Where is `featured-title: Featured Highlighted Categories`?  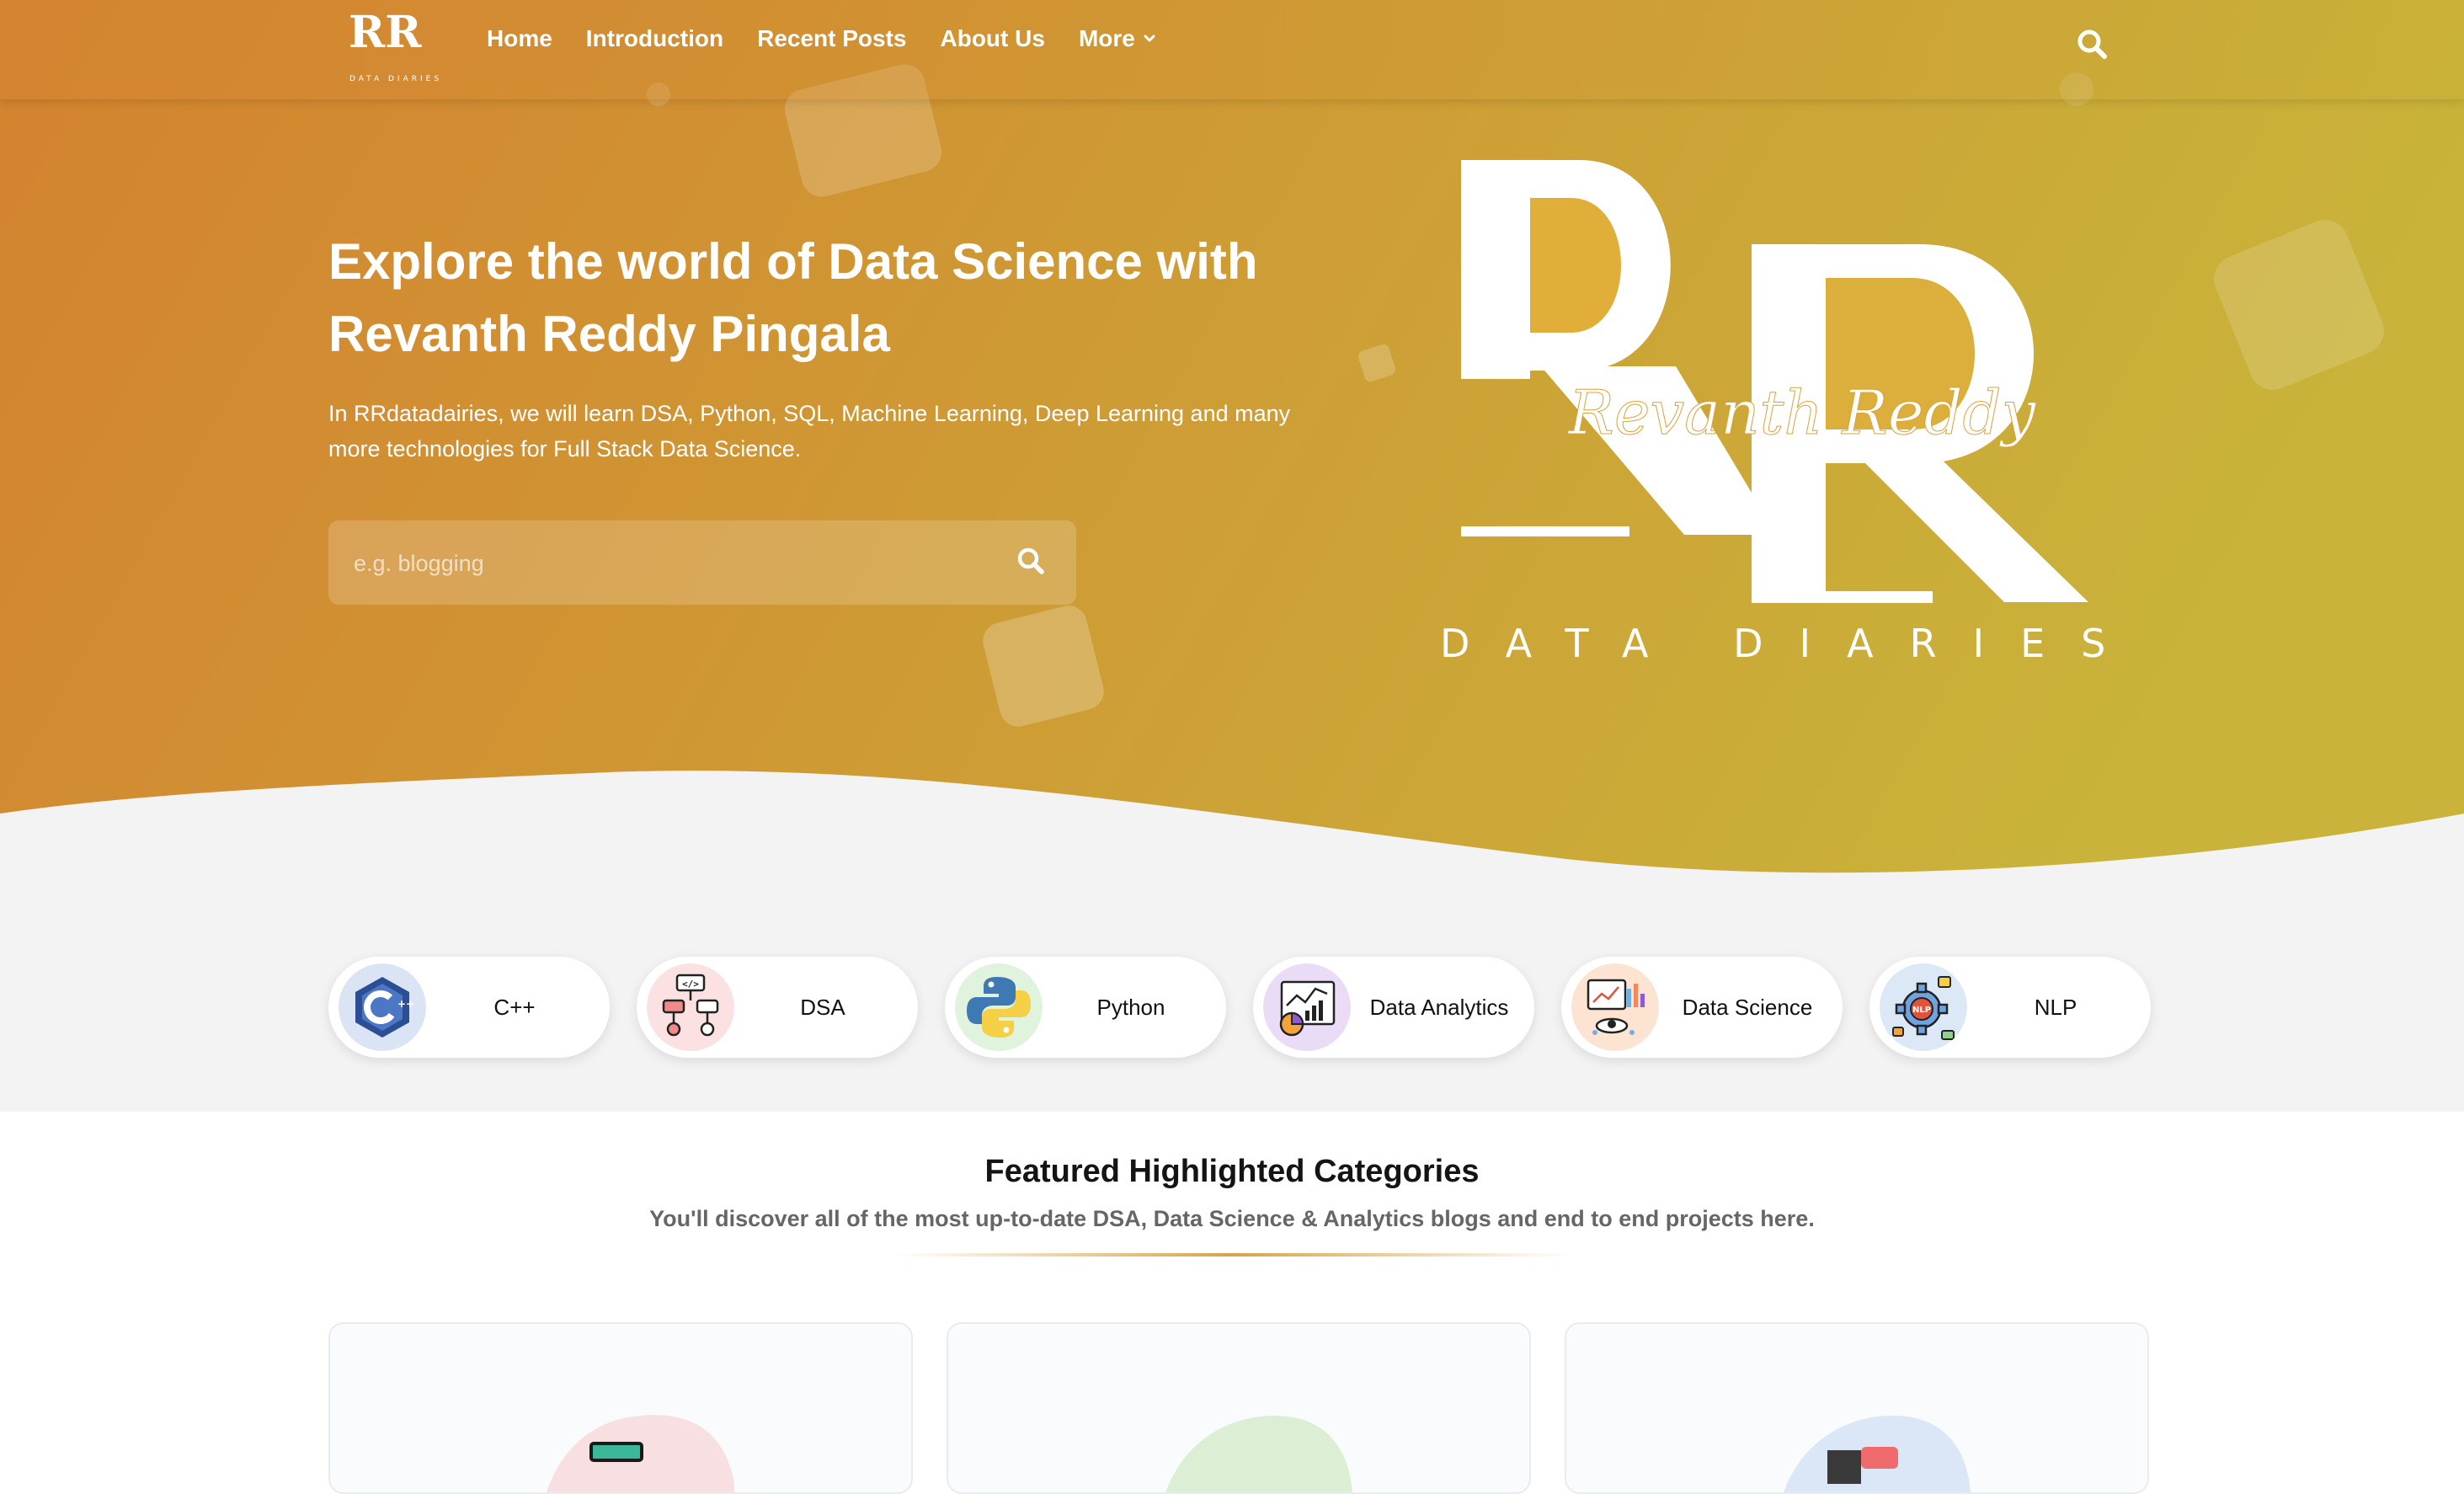
featured-title: Featured Highlighted Categories is located at coordinates (1232, 1171).